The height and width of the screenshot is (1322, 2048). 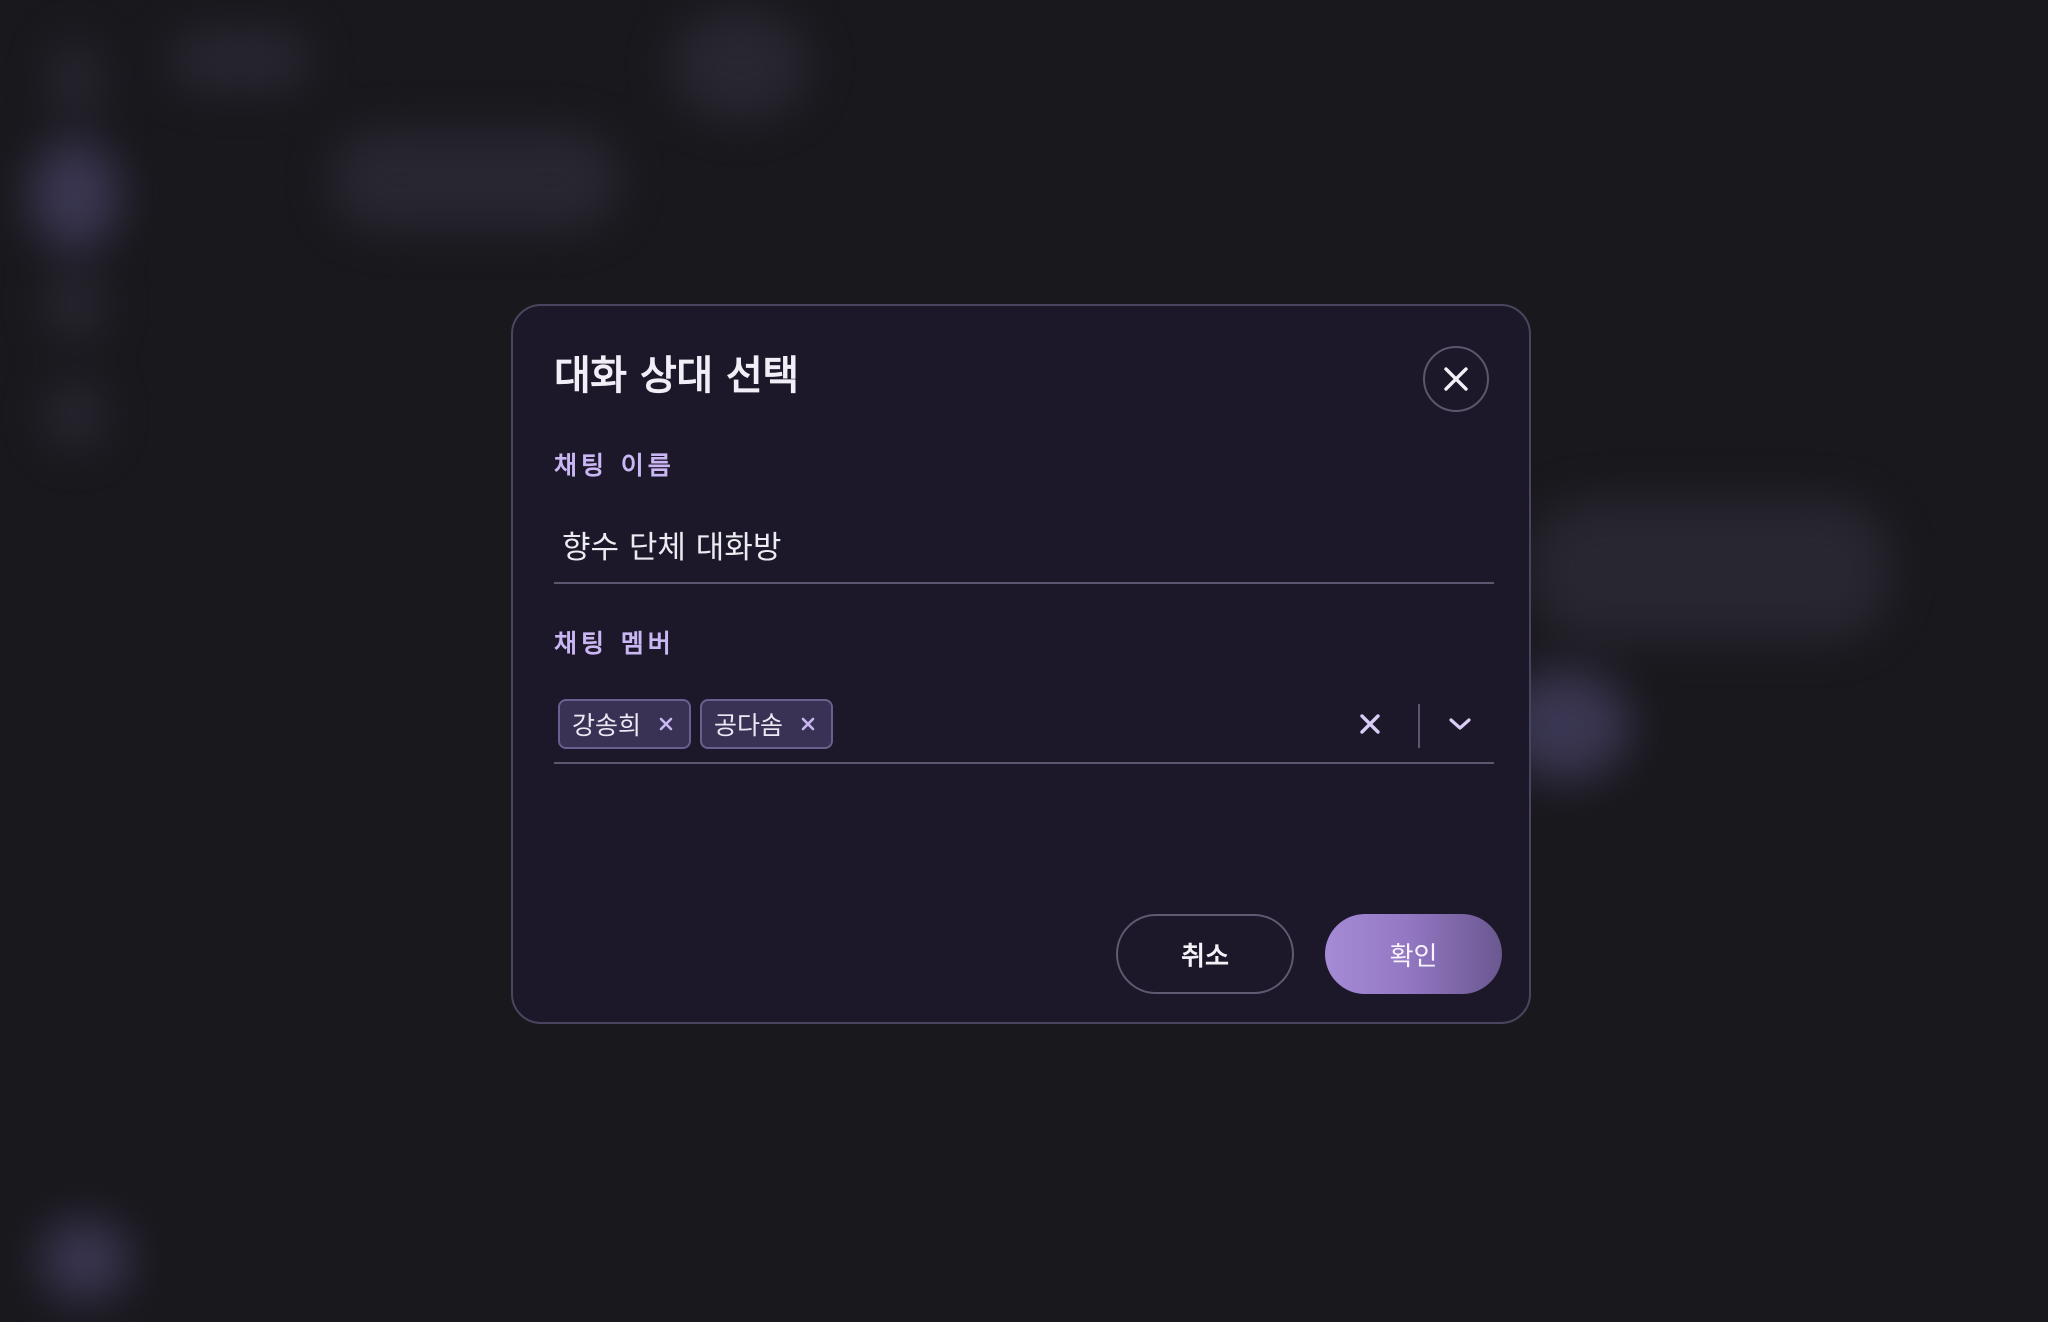 I want to click on dropdown-toggle-button, so click(x=1460, y=724).